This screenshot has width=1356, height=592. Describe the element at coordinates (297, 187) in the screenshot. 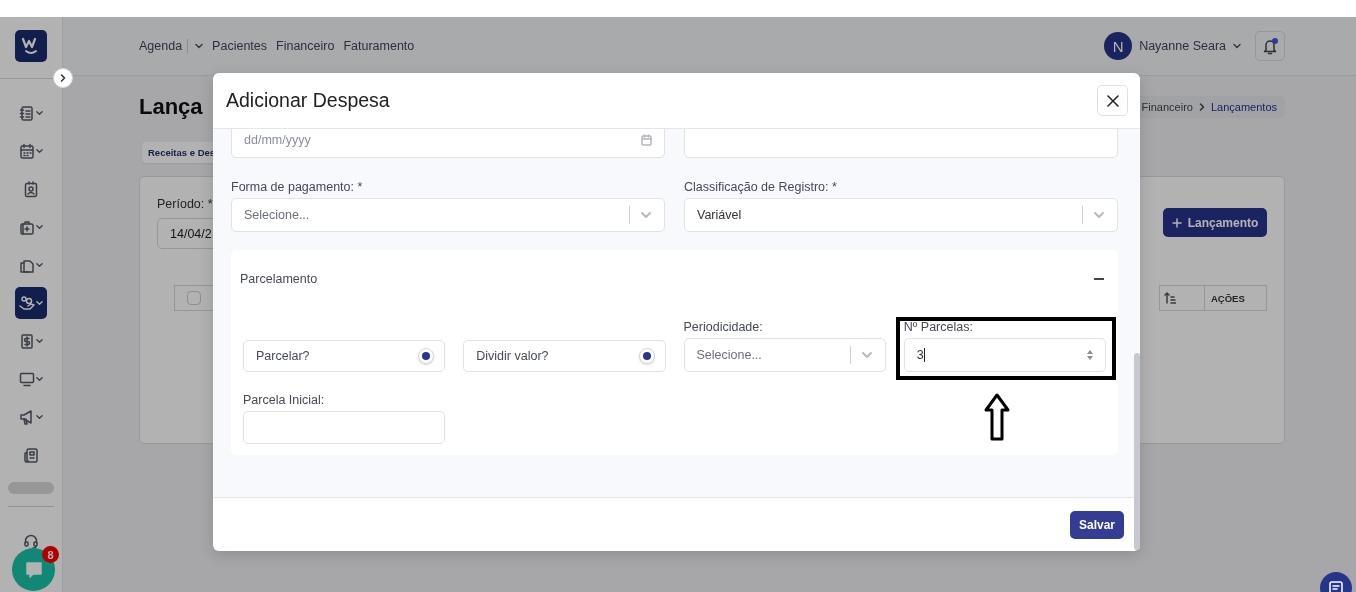

I see `field-label: Forma de pagamento: *` at that location.